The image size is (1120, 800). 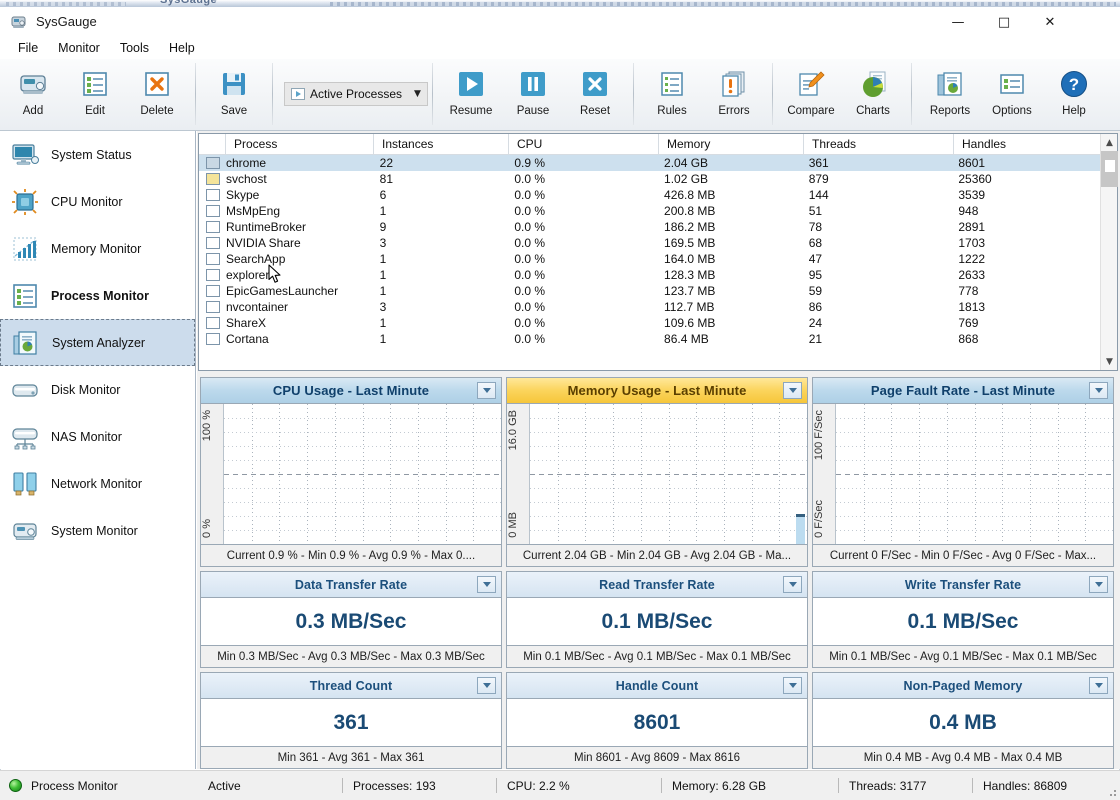 I want to click on table-row: Skype 6 0.0 % 426.8 MB 144 3539, so click(x=649, y=195).